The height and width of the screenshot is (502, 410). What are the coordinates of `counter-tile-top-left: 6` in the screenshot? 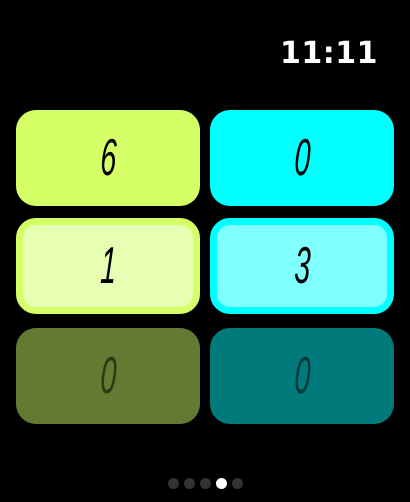 It's located at (108, 158).